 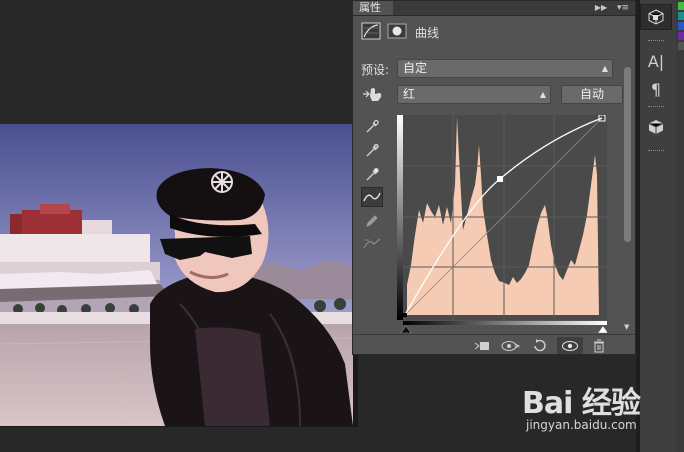 What do you see at coordinates (474, 94) in the screenshot?
I see `channel-dropdown: 红 ▲` at bounding box center [474, 94].